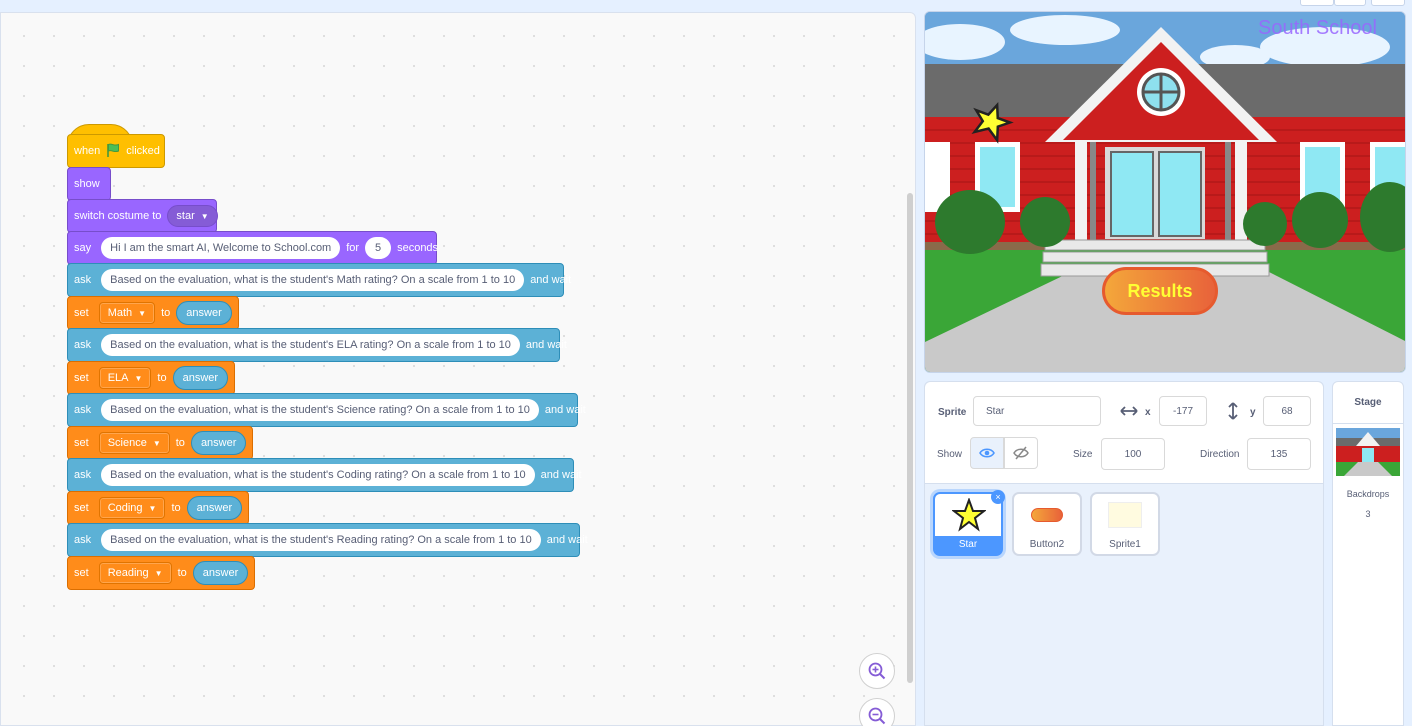  Describe the element at coordinates (128, 573) in the screenshot. I see `variable-name: Reading` at that location.